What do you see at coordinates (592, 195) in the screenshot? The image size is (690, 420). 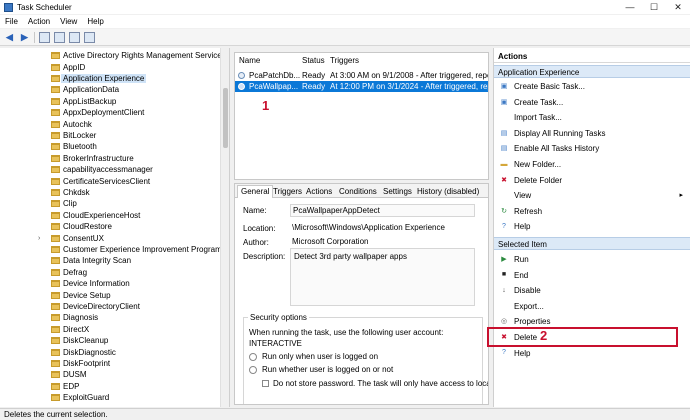 I see `action-view: View ▸` at bounding box center [592, 195].